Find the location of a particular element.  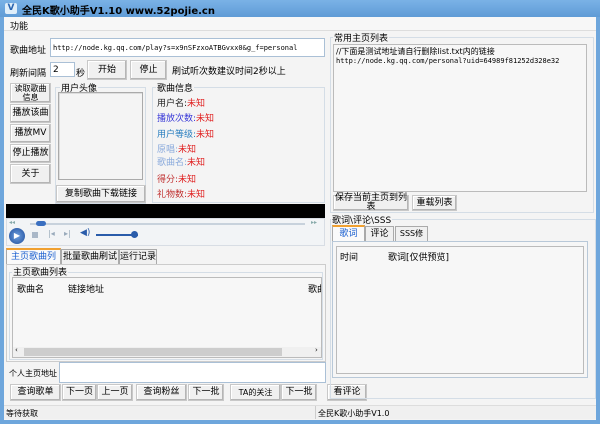

song-info-item: 礼物数:未知 is located at coordinates (181, 193).